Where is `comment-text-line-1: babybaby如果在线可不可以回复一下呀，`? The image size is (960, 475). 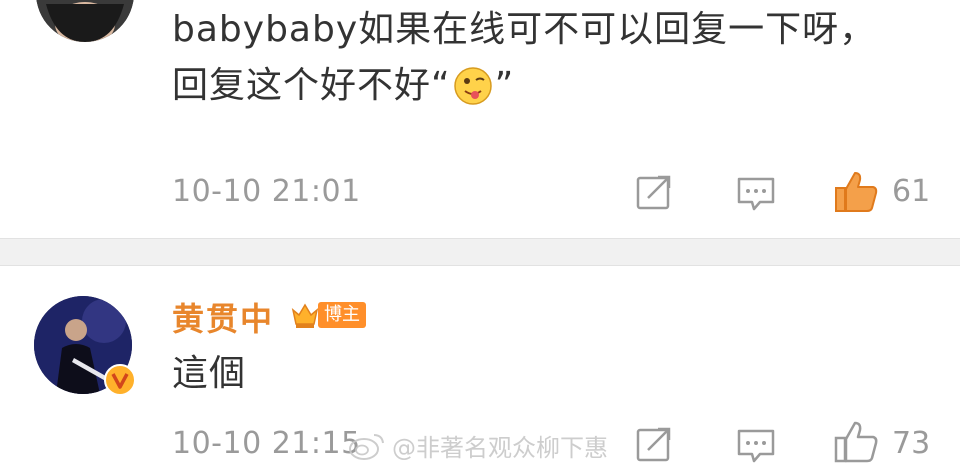
comment-text-line-1: babybaby如果在线可不可以回复一下呀， is located at coordinates (524, 29).